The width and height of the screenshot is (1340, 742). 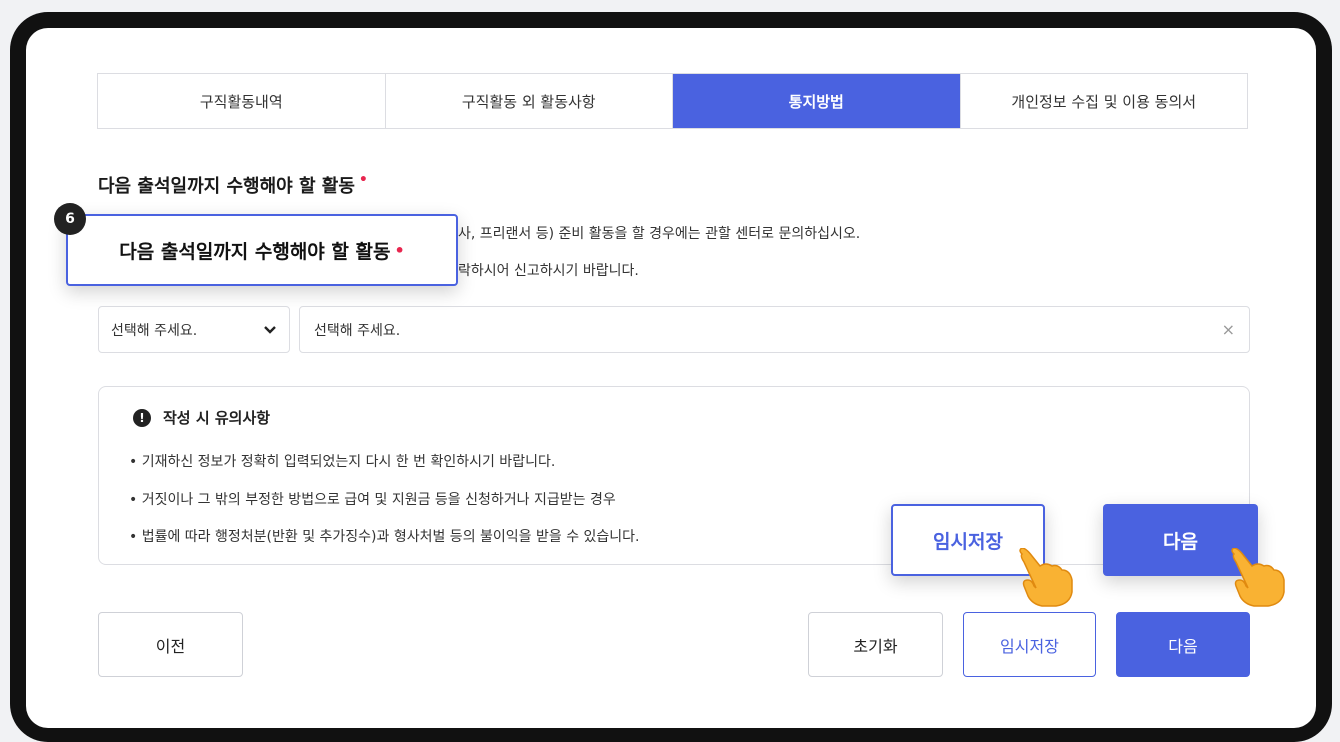 What do you see at coordinates (529, 101) in the screenshot?
I see `tab-other-activities: 구직활동 외 활동사항` at bounding box center [529, 101].